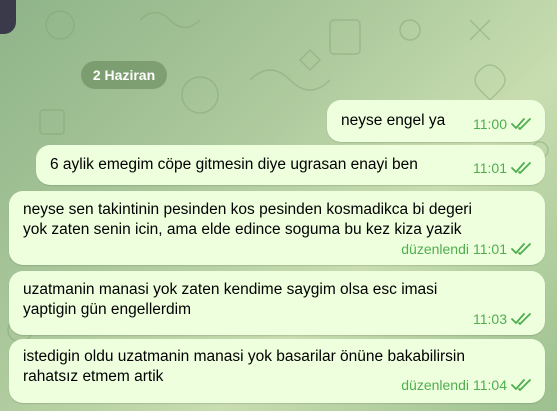 The image size is (557, 411). I want to click on avatar, so click(8, 17).